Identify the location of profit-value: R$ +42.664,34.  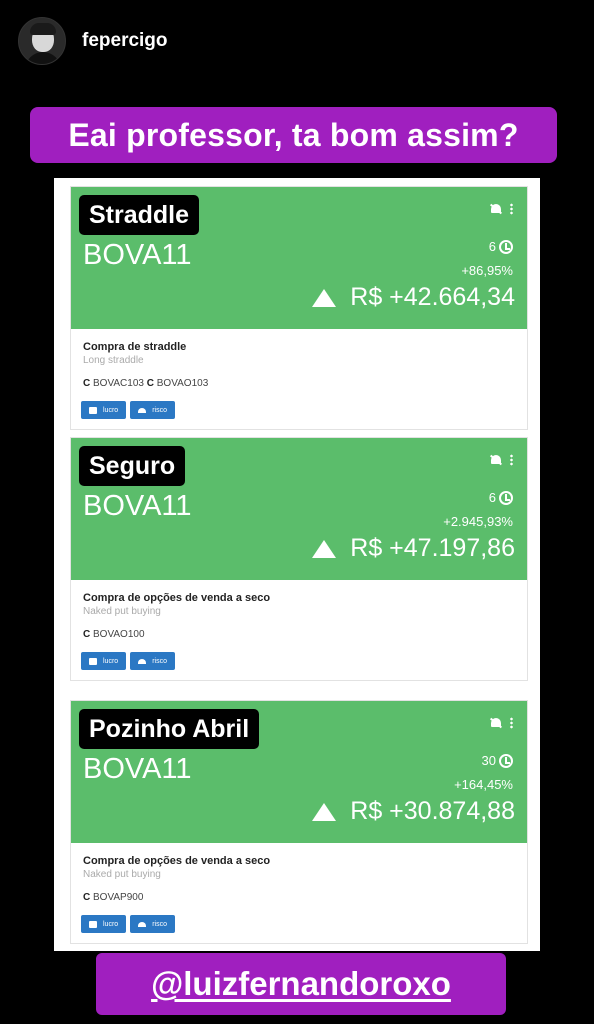
(432, 297).